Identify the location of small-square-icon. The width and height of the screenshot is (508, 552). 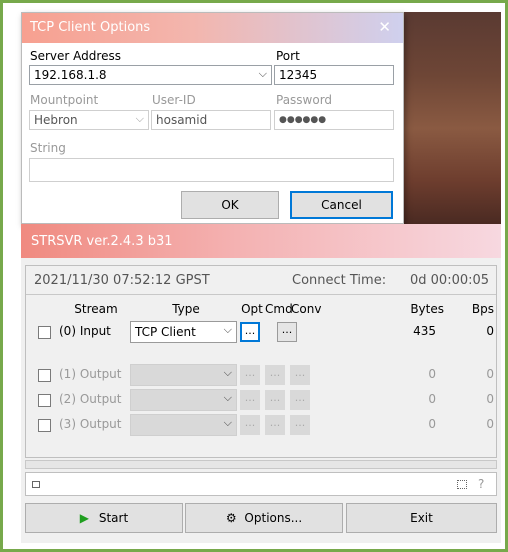
(36, 484).